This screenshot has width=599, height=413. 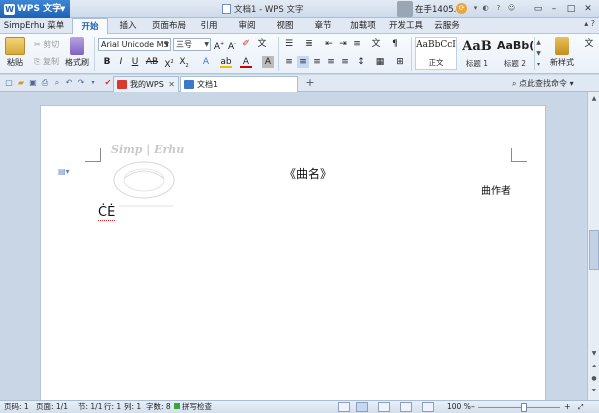 I want to click on document-map-icon: ▤▾, so click(x=64, y=172).